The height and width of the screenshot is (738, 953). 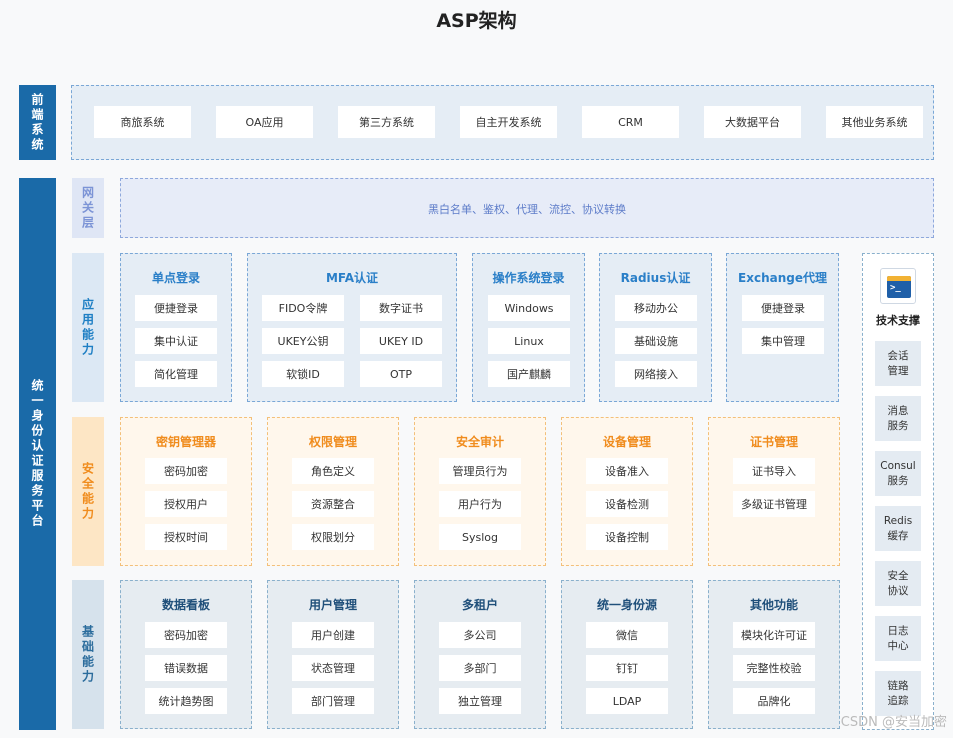 I want to click on watermark: CSDN @安当加密, so click(x=893, y=722).